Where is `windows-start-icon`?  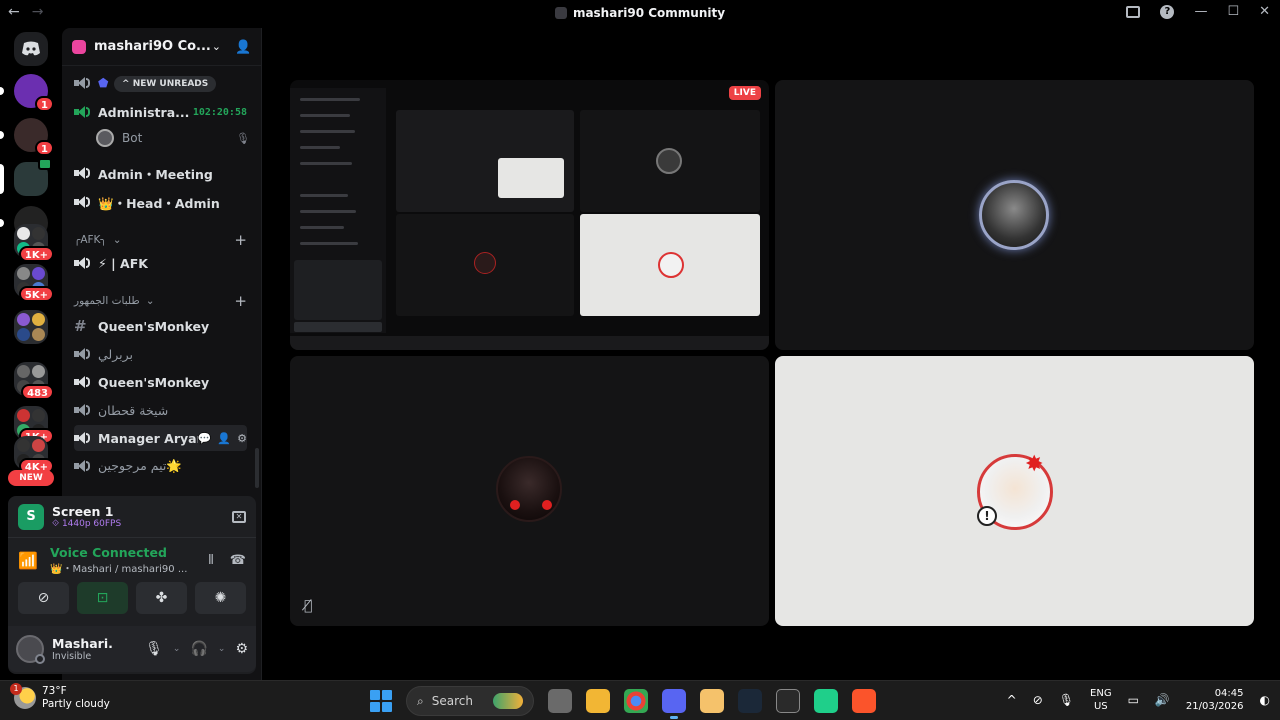
windows-start-icon is located at coordinates (381, 701).